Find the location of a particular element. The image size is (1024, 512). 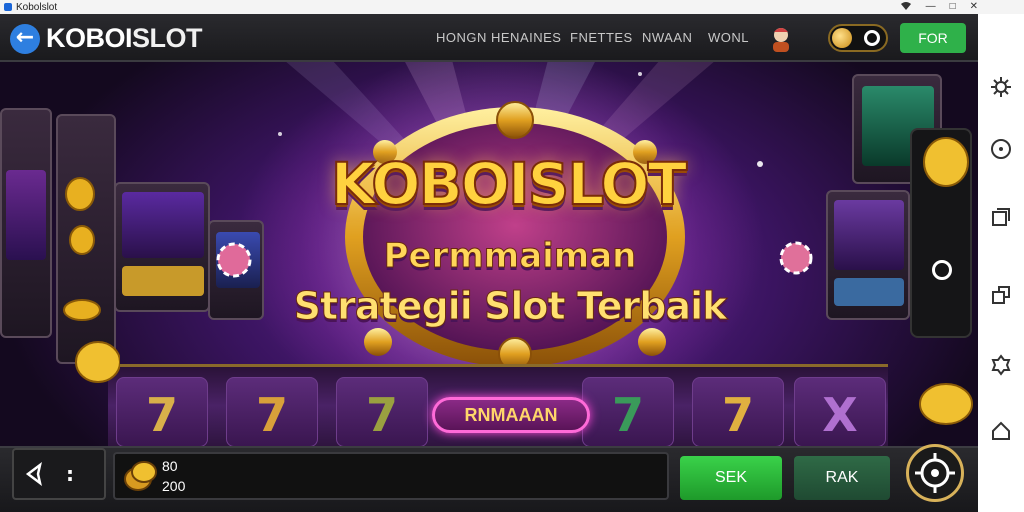

reel-symbol: X is located at coordinates (840, 415).